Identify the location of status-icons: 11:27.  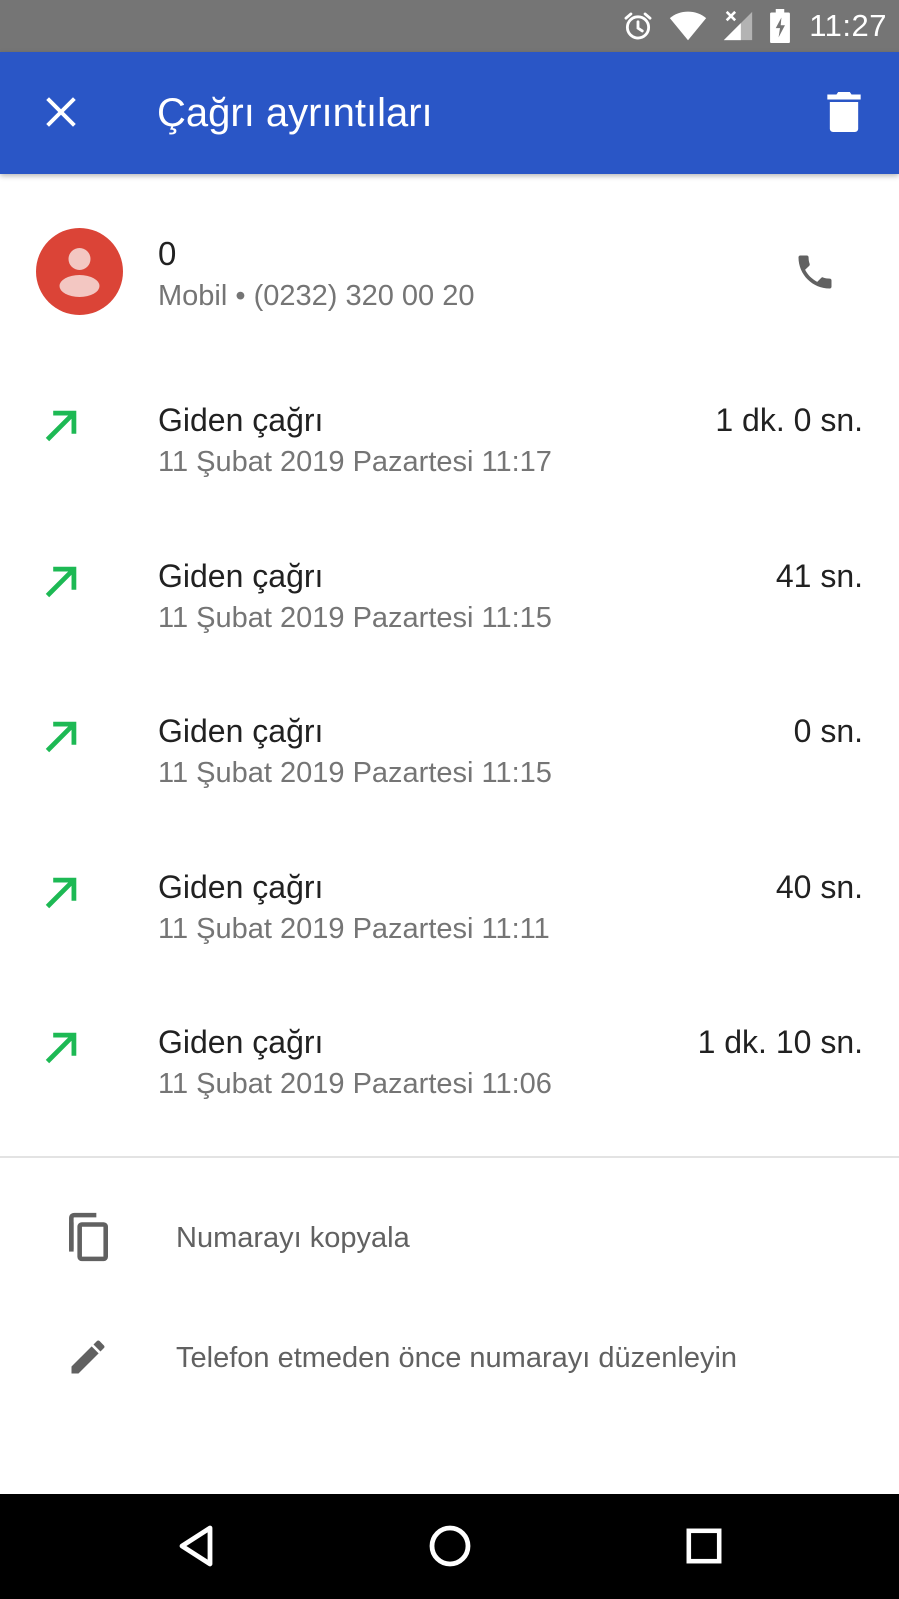
(754, 26).